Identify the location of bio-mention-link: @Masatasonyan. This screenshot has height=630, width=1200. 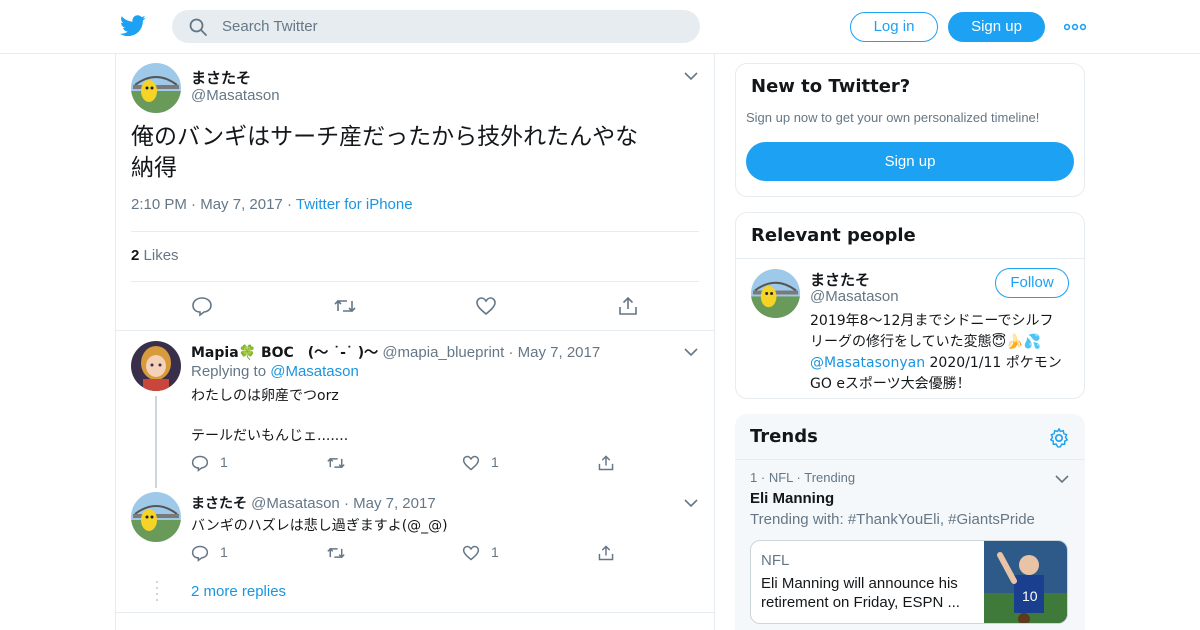
(867, 363).